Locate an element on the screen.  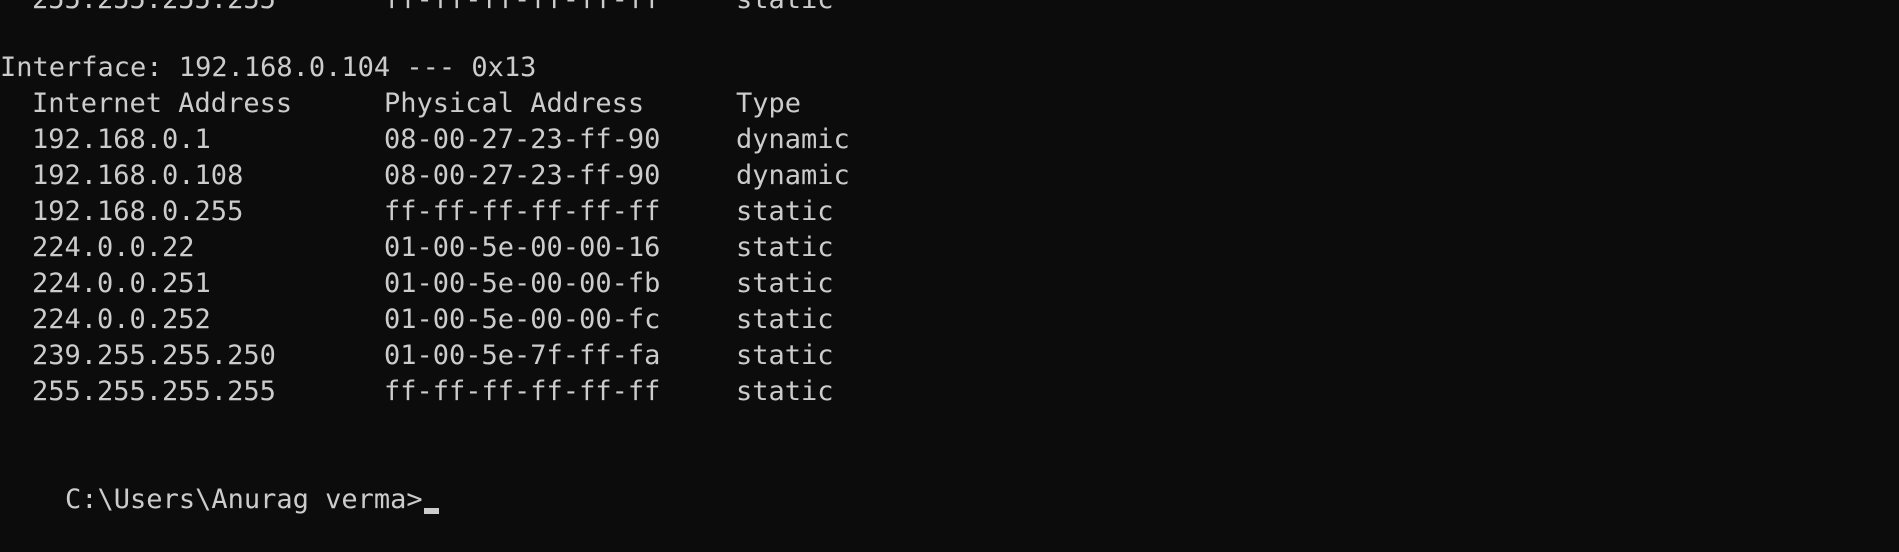
table-row: 224.0.0.251 01-00-5e-00-00-fb static is located at coordinates (417, 284).